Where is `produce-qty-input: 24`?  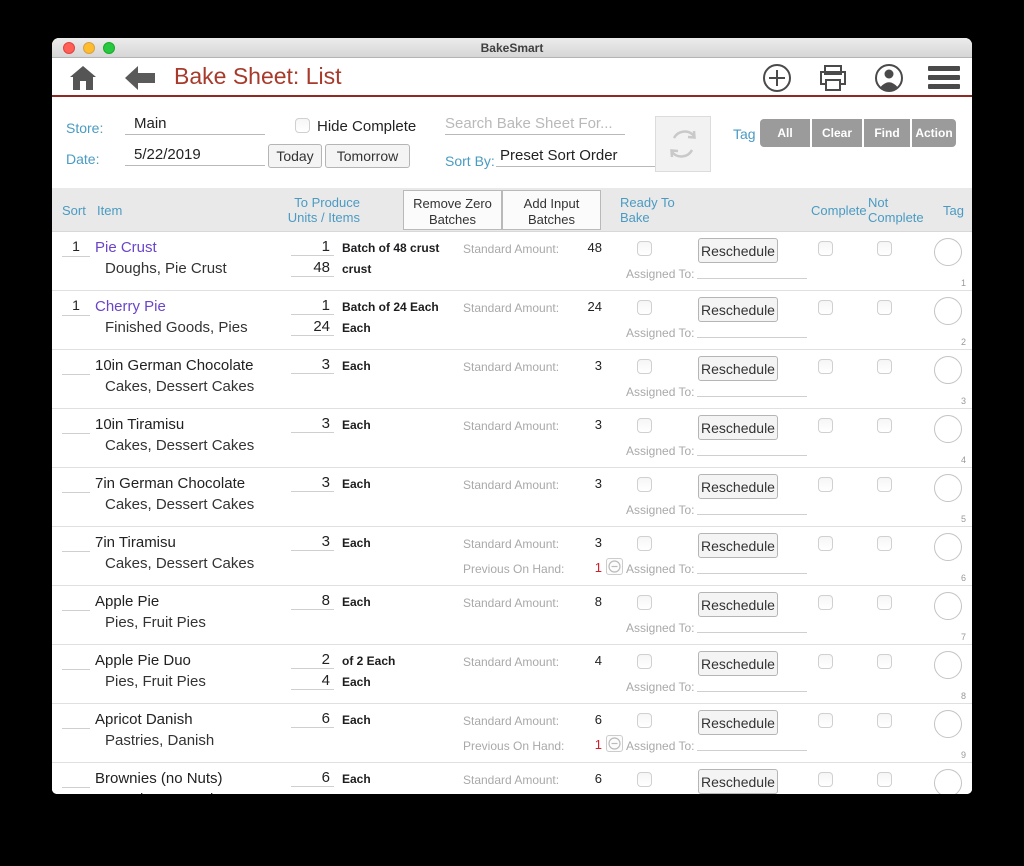 produce-qty-input: 24 is located at coordinates (312, 327).